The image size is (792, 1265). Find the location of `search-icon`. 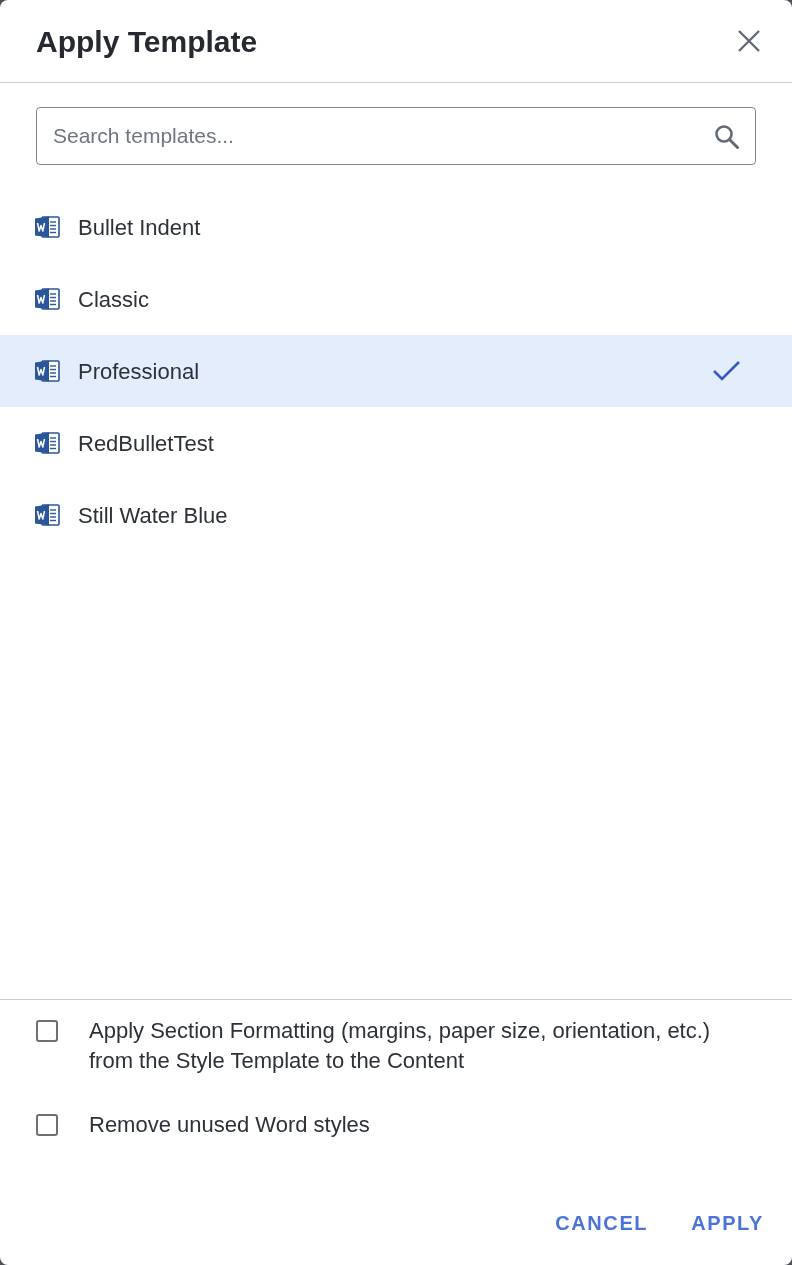

search-icon is located at coordinates (726, 136).